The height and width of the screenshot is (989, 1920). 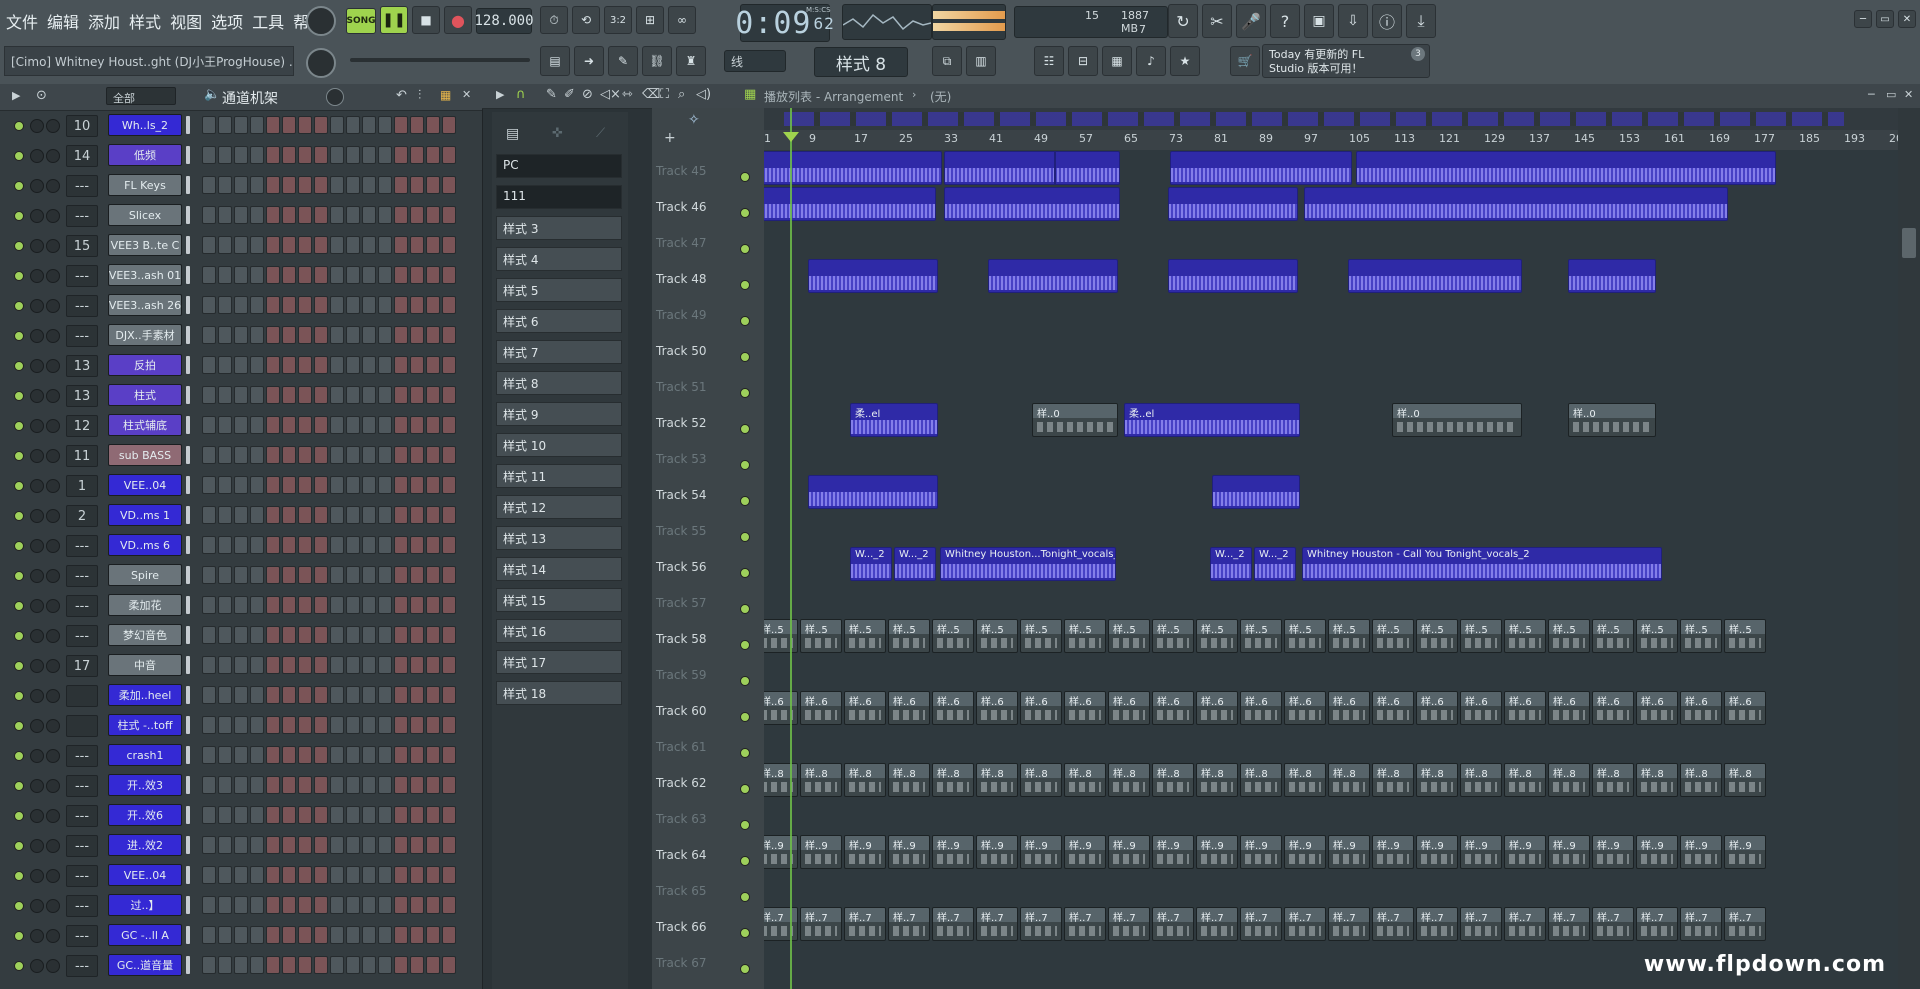 What do you see at coordinates (512, 134) in the screenshot?
I see `picker-piano-icon: ▤` at bounding box center [512, 134].